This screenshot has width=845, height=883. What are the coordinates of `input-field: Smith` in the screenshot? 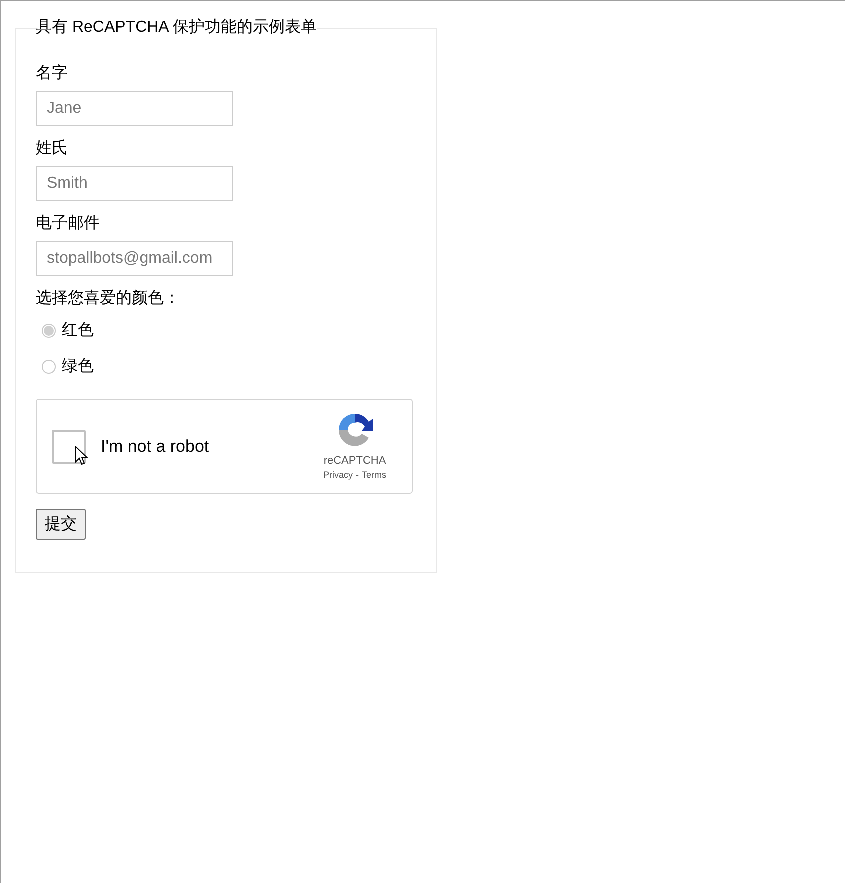 It's located at (134, 183).